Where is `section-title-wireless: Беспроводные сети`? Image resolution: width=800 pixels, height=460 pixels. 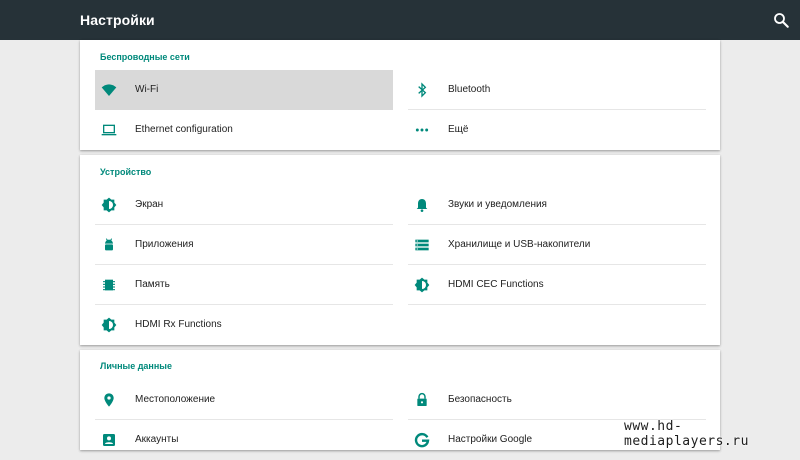
section-title-wireless: Беспроводные сети is located at coordinates (145, 57).